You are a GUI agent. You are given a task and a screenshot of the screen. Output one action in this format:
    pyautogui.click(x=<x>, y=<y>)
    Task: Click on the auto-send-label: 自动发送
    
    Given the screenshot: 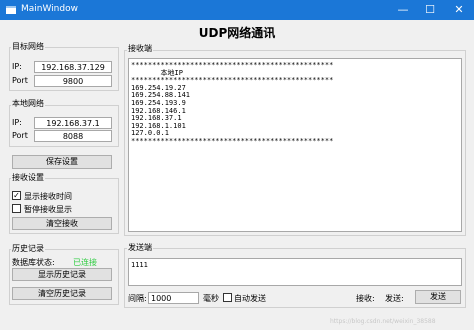 What is the action you would take?
    pyautogui.click(x=250, y=298)
    